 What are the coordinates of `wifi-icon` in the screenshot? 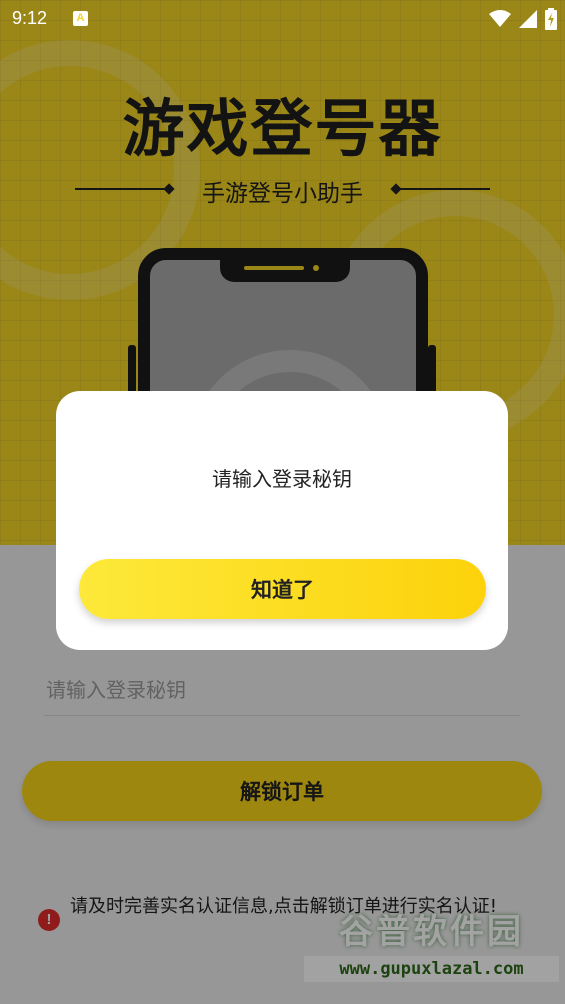 It's located at (500, 21).